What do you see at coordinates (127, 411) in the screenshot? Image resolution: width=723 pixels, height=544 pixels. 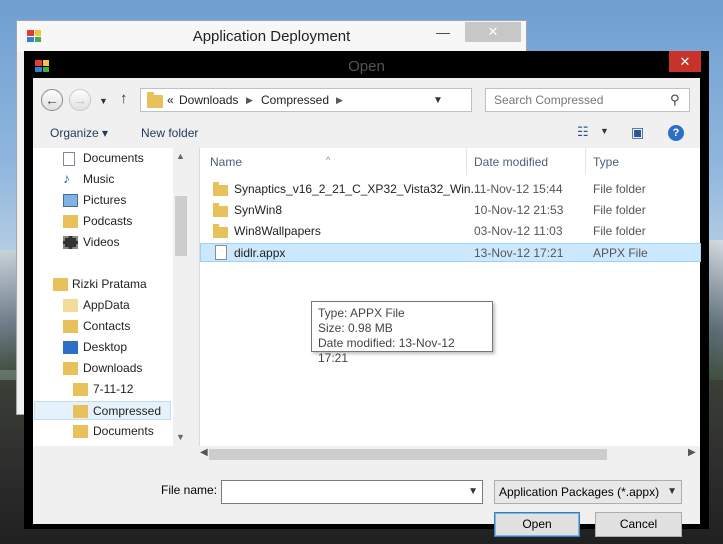 I see `nav-item-label: Compressed` at bounding box center [127, 411].